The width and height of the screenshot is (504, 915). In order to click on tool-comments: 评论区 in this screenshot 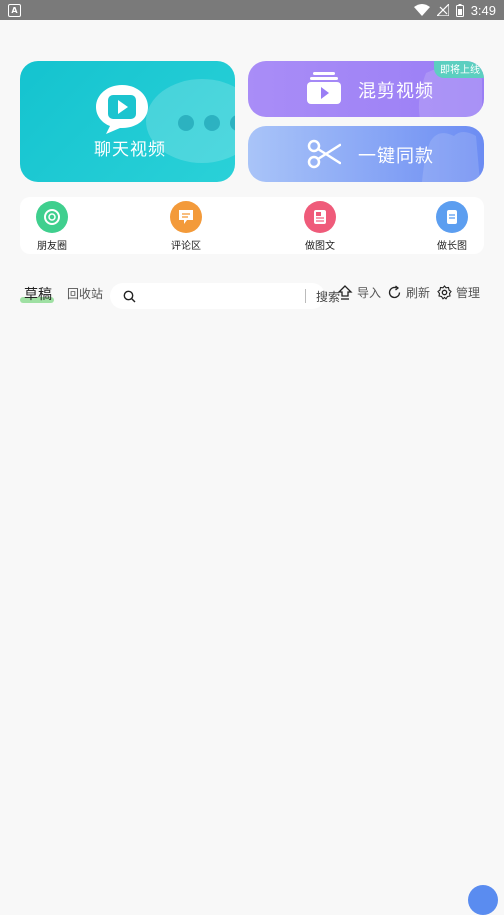, I will do `click(186, 226)`.